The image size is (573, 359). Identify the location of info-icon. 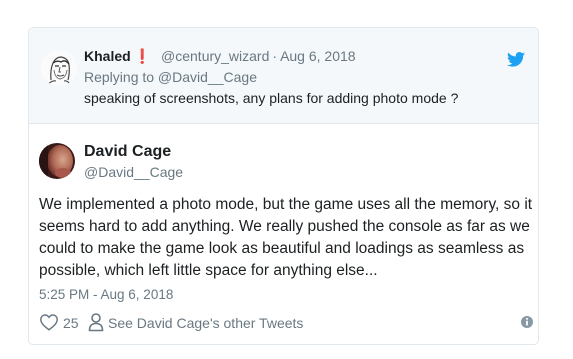
(527, 322).